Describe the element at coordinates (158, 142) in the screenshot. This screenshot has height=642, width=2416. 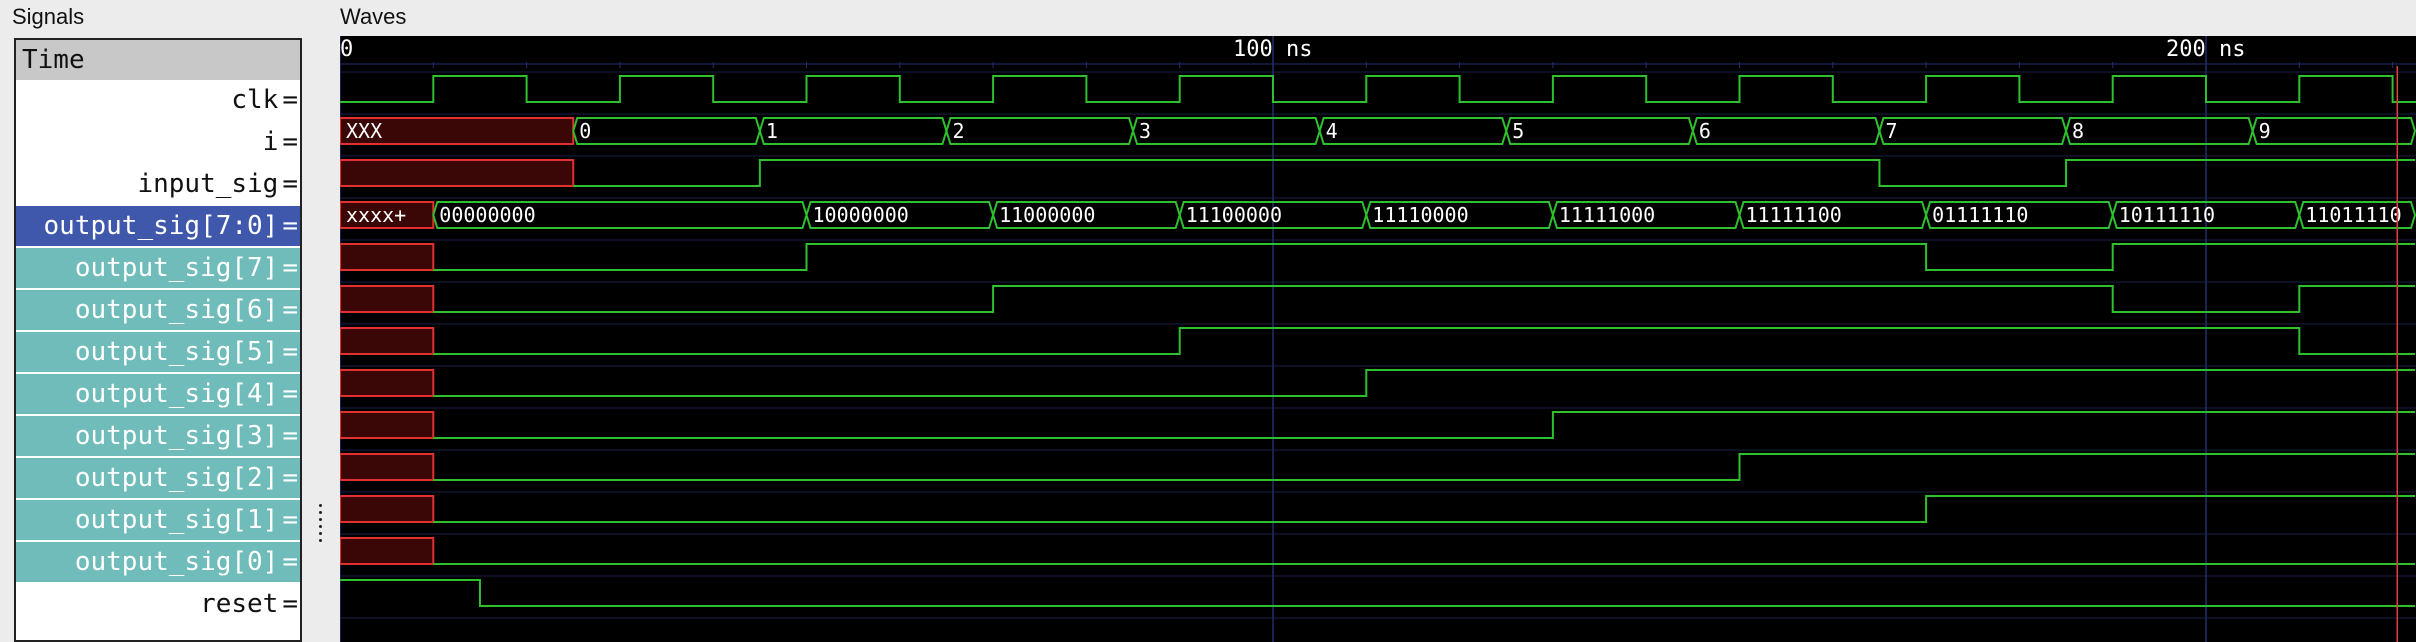
I see `signal-row-i: i =` at that location.